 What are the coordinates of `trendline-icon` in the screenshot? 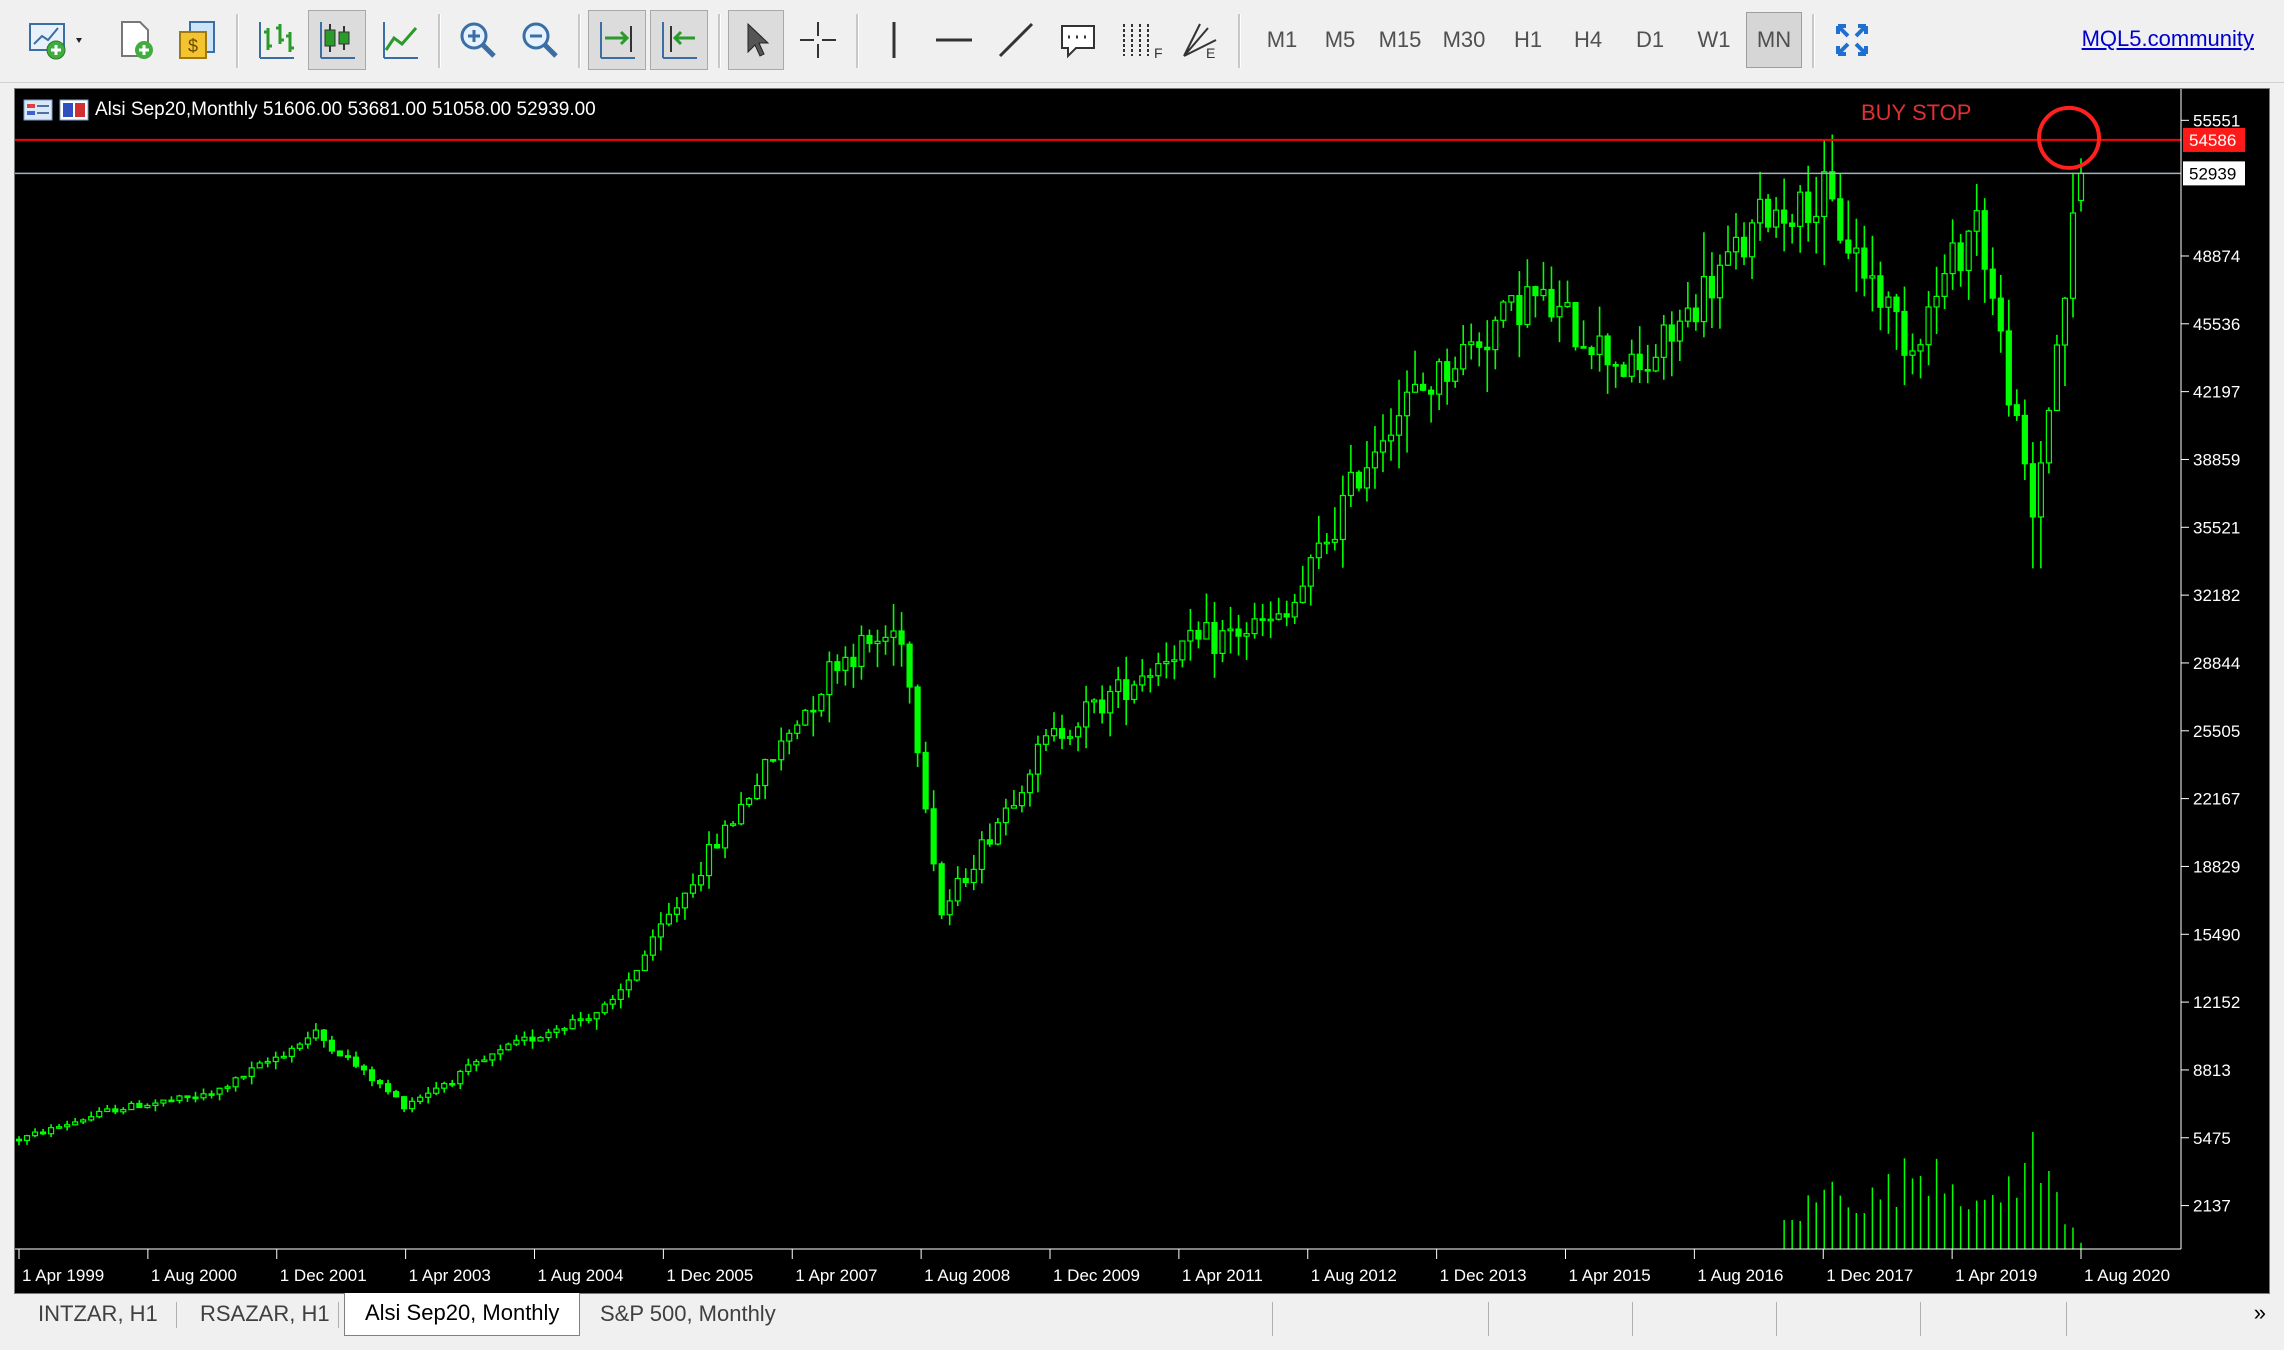 It's located at (1016, 40).